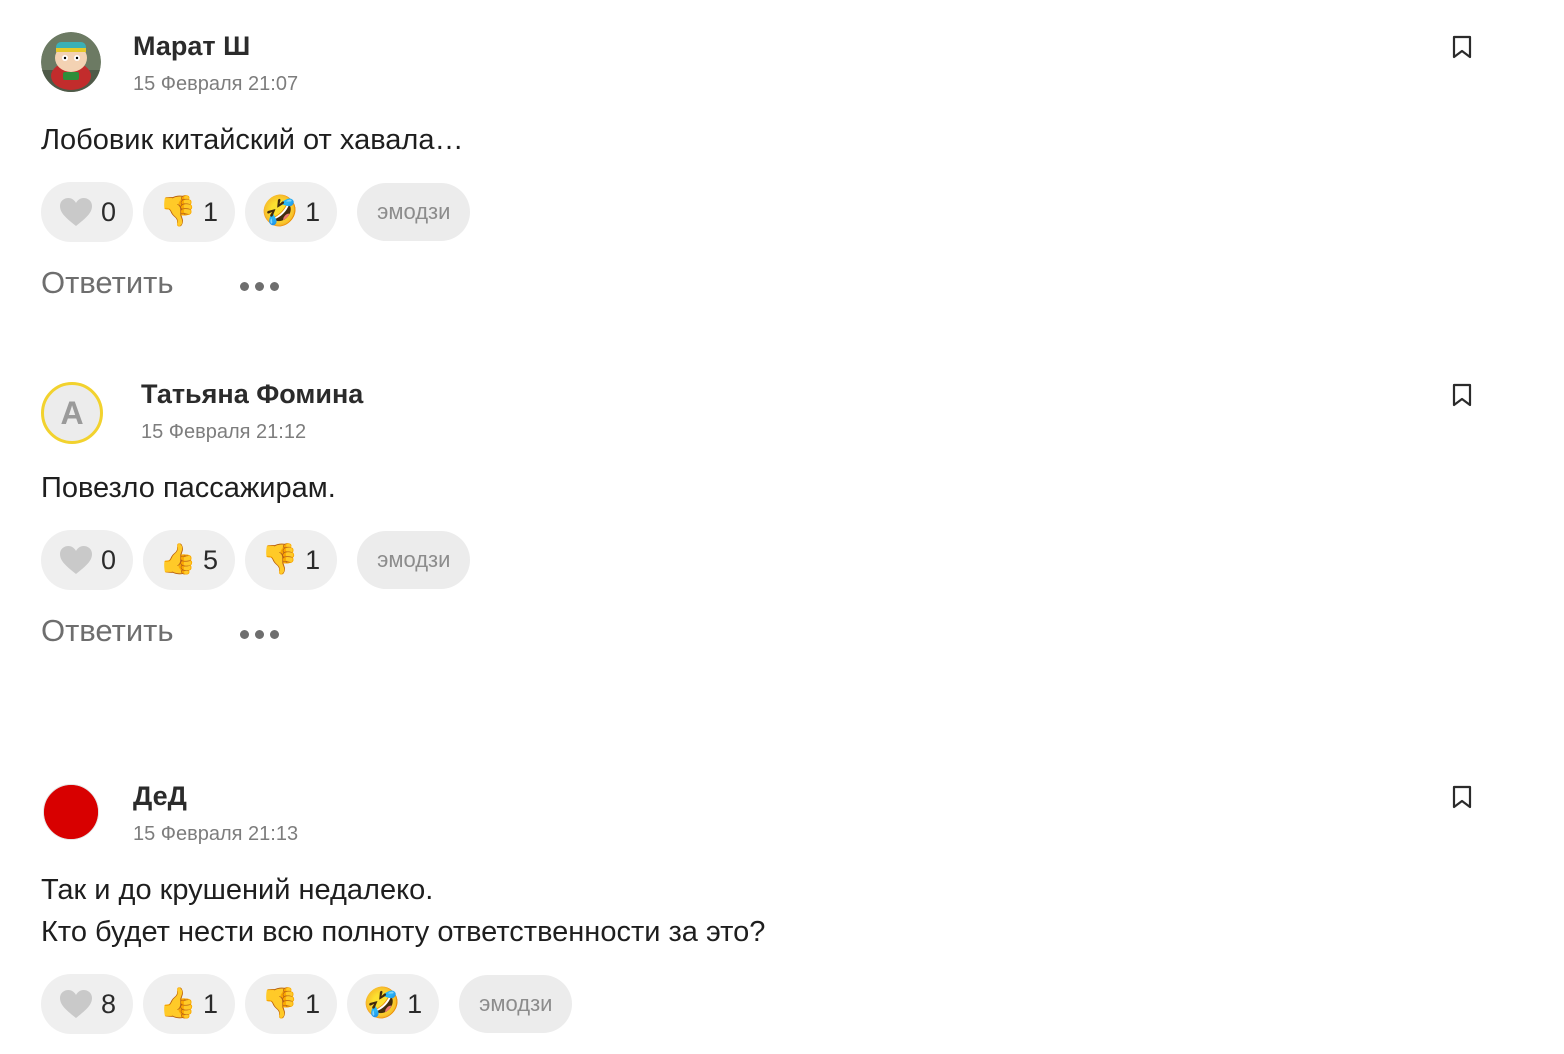 This screenshot has height=1054, width=1564. What do you see at coordinates (224, 432) in the screenshot?
I see `comment-date: 15 Февраля 21:12` at bounding box center [224, 432].